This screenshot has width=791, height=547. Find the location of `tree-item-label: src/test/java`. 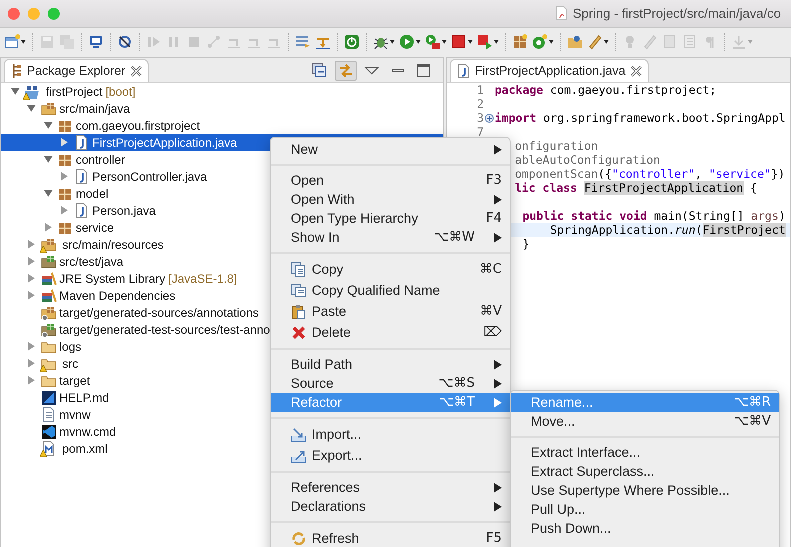

tree-item-label: src/test/java is located at coordinates (92, 261).